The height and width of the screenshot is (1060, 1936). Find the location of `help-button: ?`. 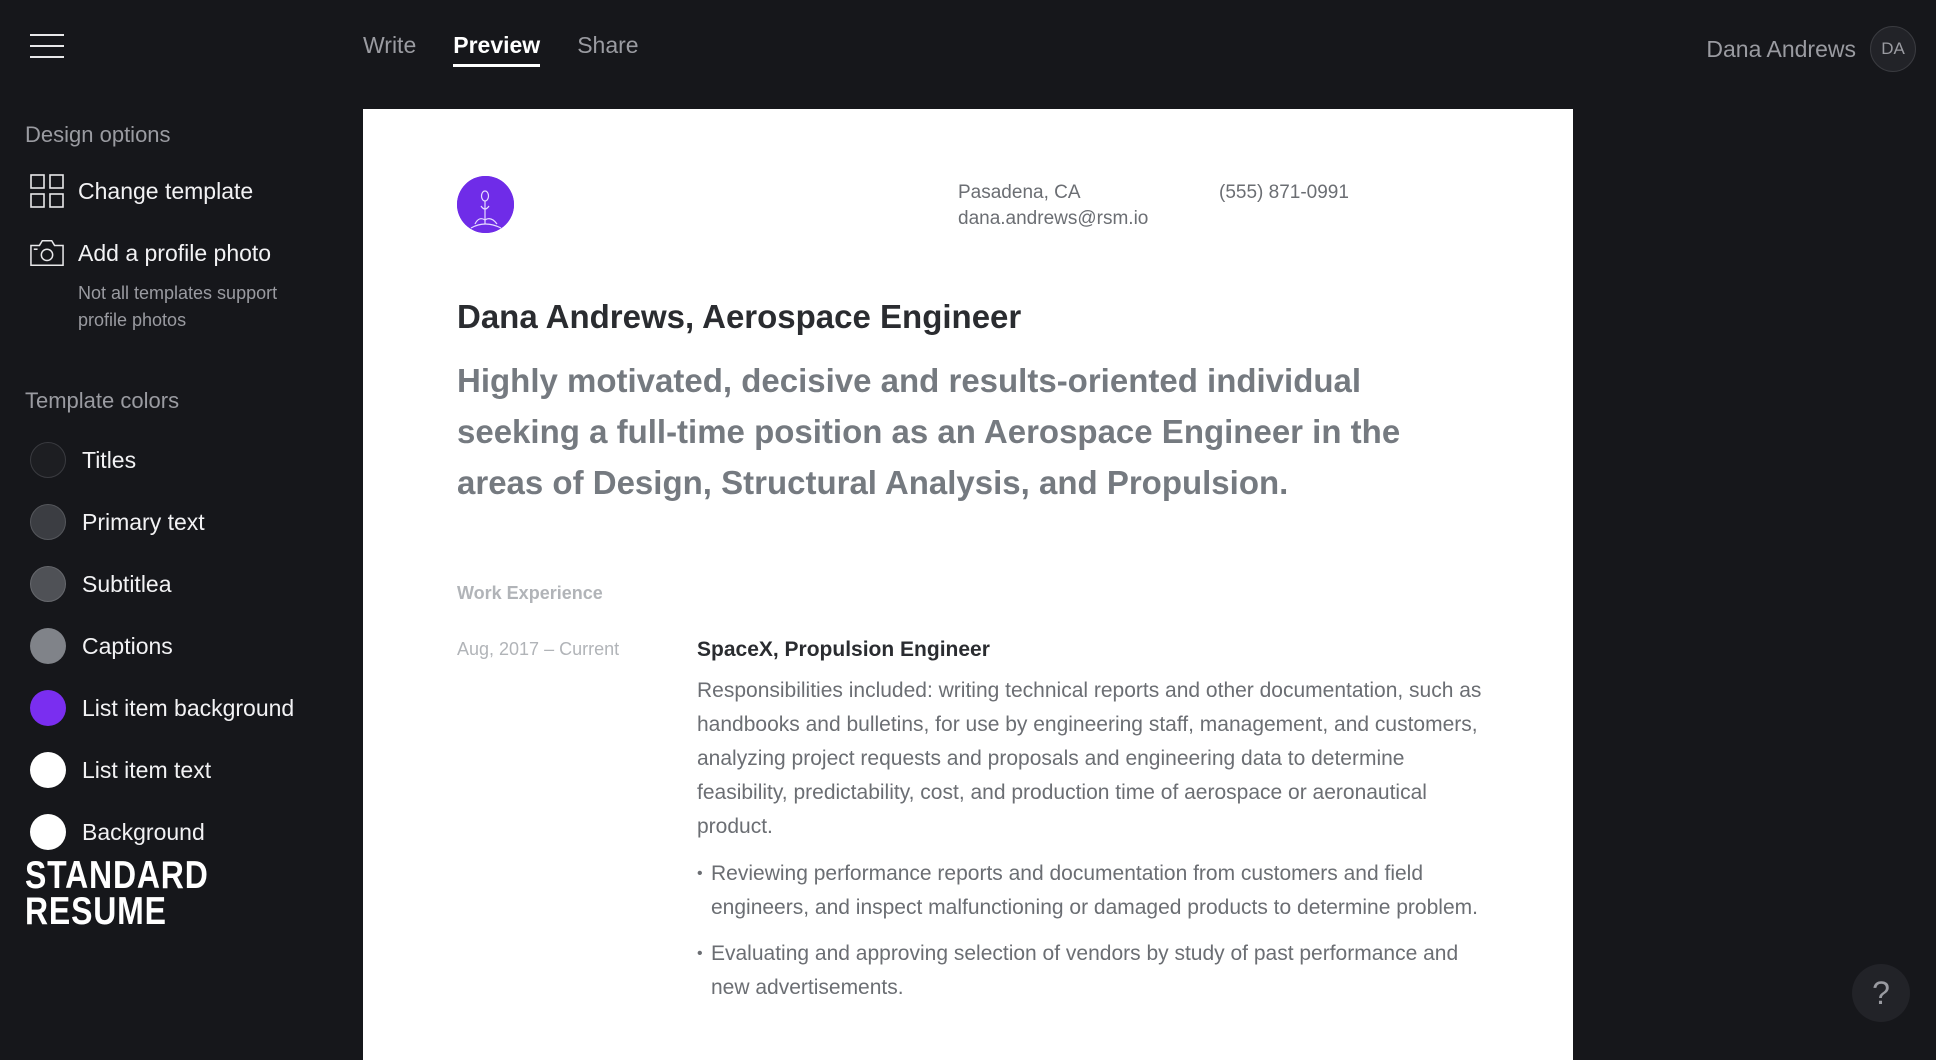

help-button: ? is located at coordinates (1881, 993).